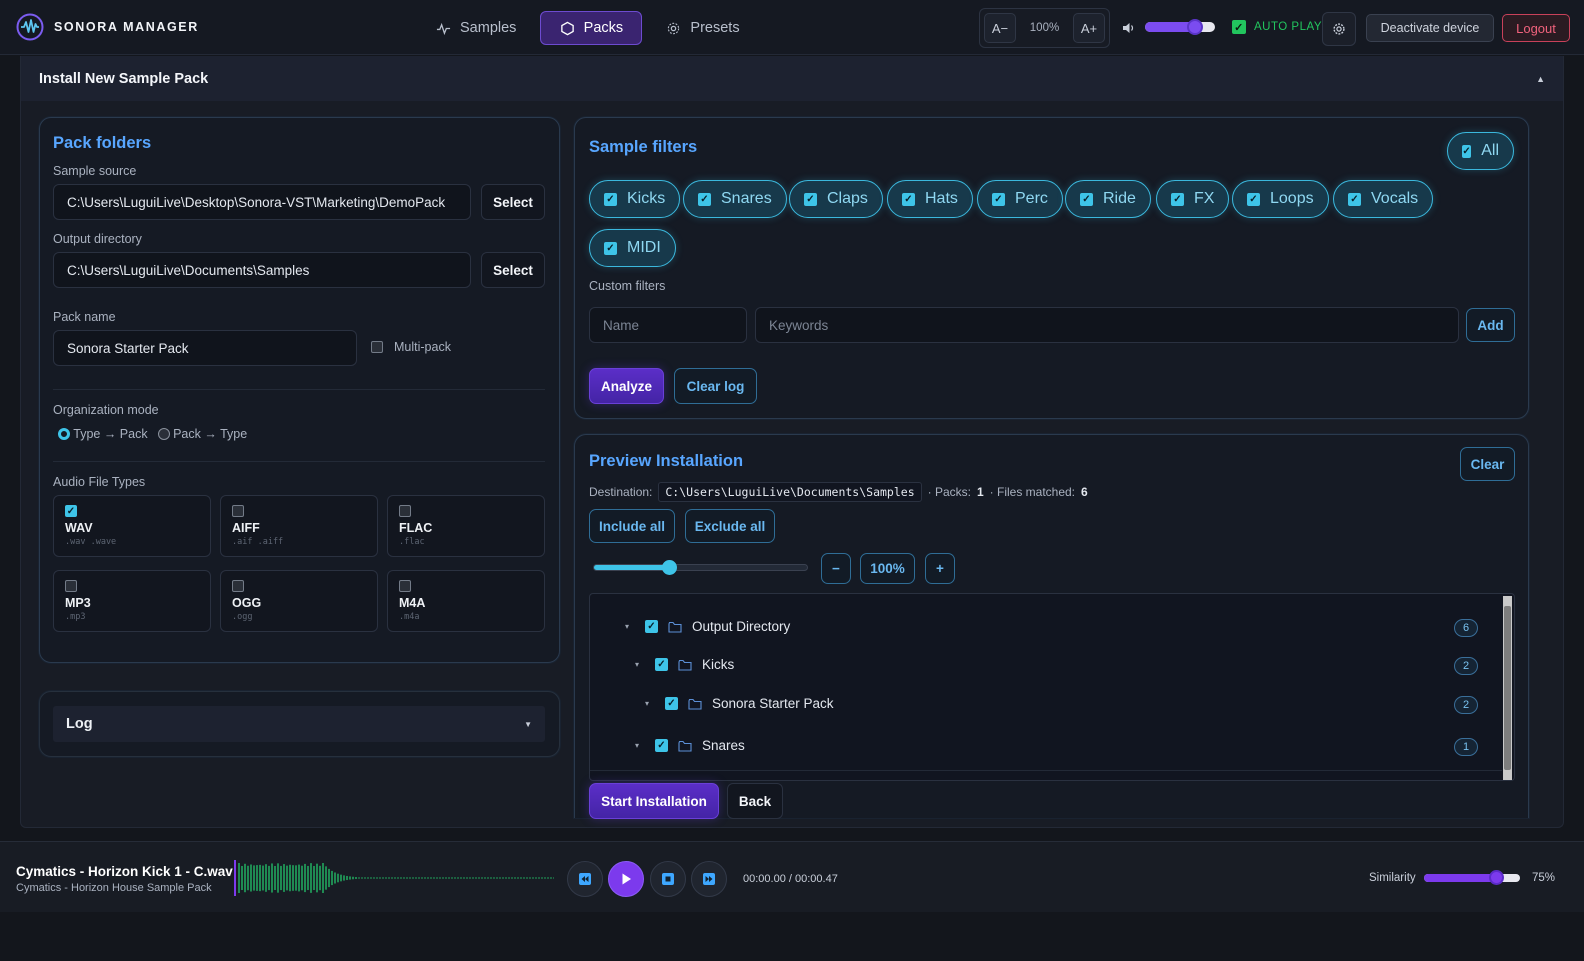  I want to click on zoom-out-button: A−, so click(1000, 28).